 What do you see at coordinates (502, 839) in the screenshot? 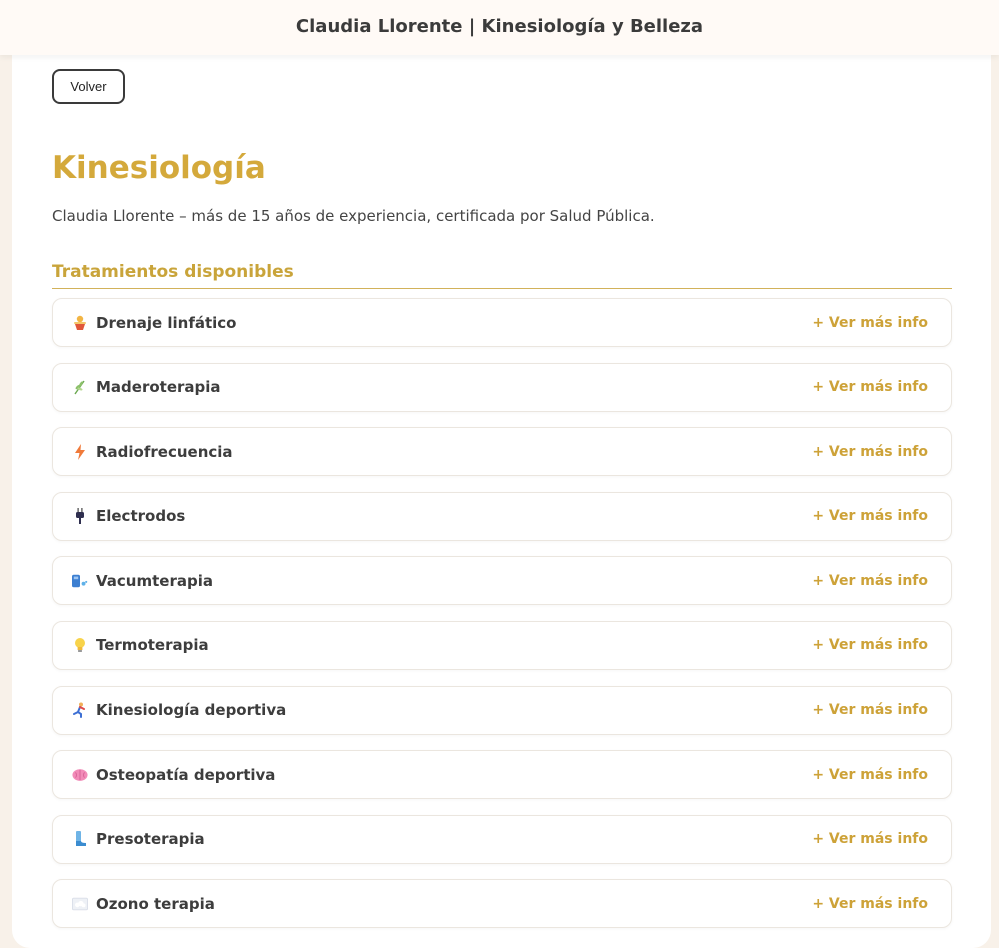
I see `treatment-item: Presoterapia + Ver más info` at bounding box center [502, 839].